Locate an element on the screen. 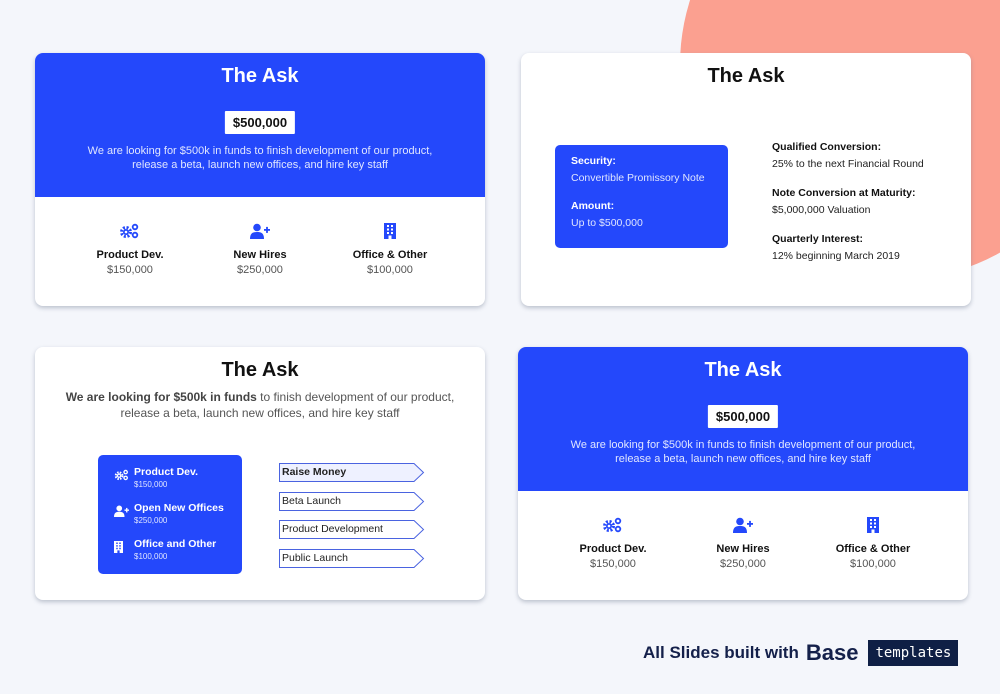 This screenshot has height=694, width=1000. step-label: Product Development is located at coordinates (332, 529).